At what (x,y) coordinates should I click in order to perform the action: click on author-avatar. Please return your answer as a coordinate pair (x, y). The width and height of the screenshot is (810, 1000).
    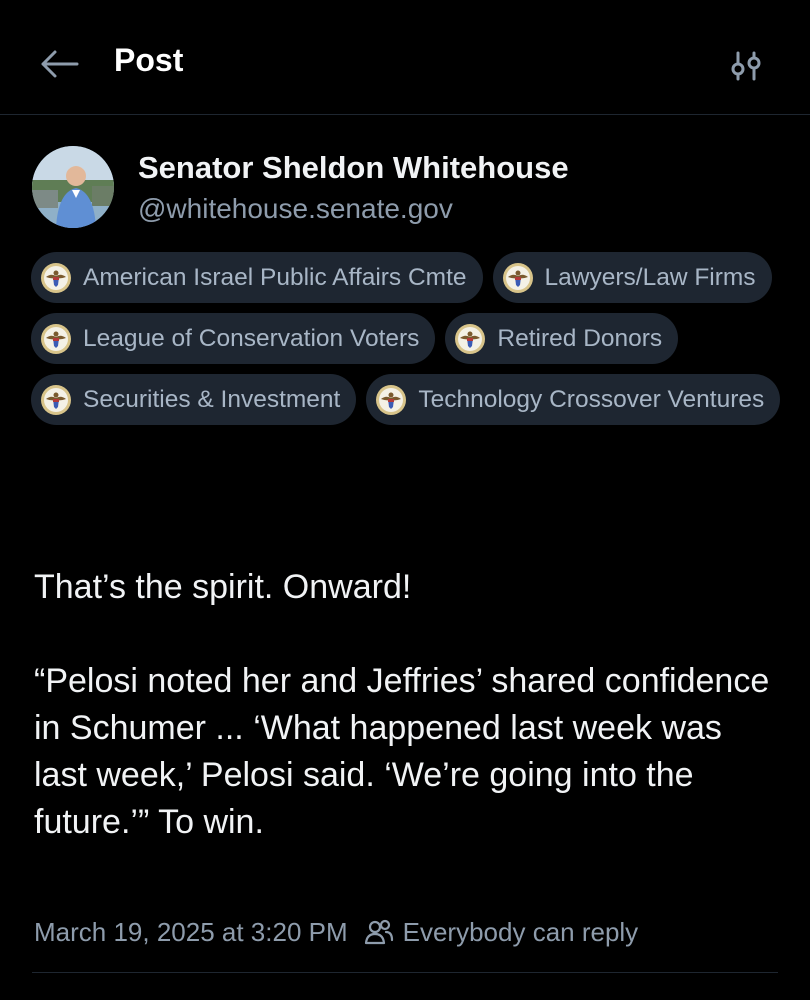
    Looking at the image, I should click on (73, 187).